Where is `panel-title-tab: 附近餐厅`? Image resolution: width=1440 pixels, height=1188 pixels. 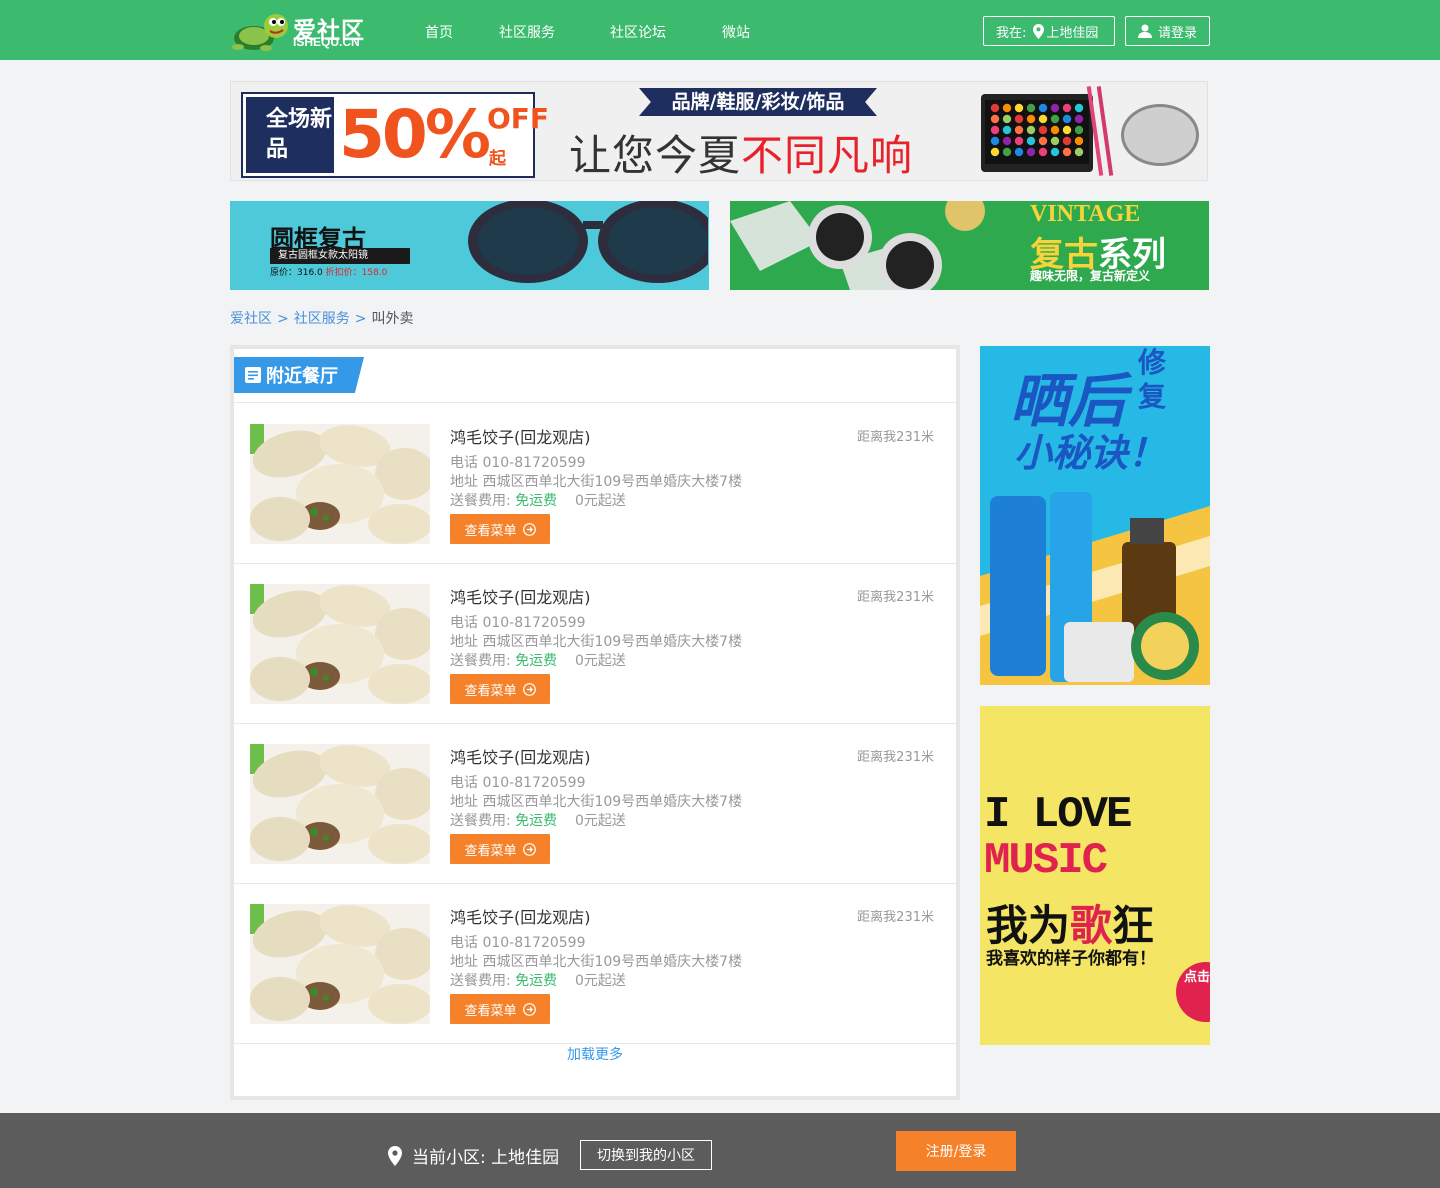
panel-title-tab: 附近餐厅 is located at coordinates (299, 375).